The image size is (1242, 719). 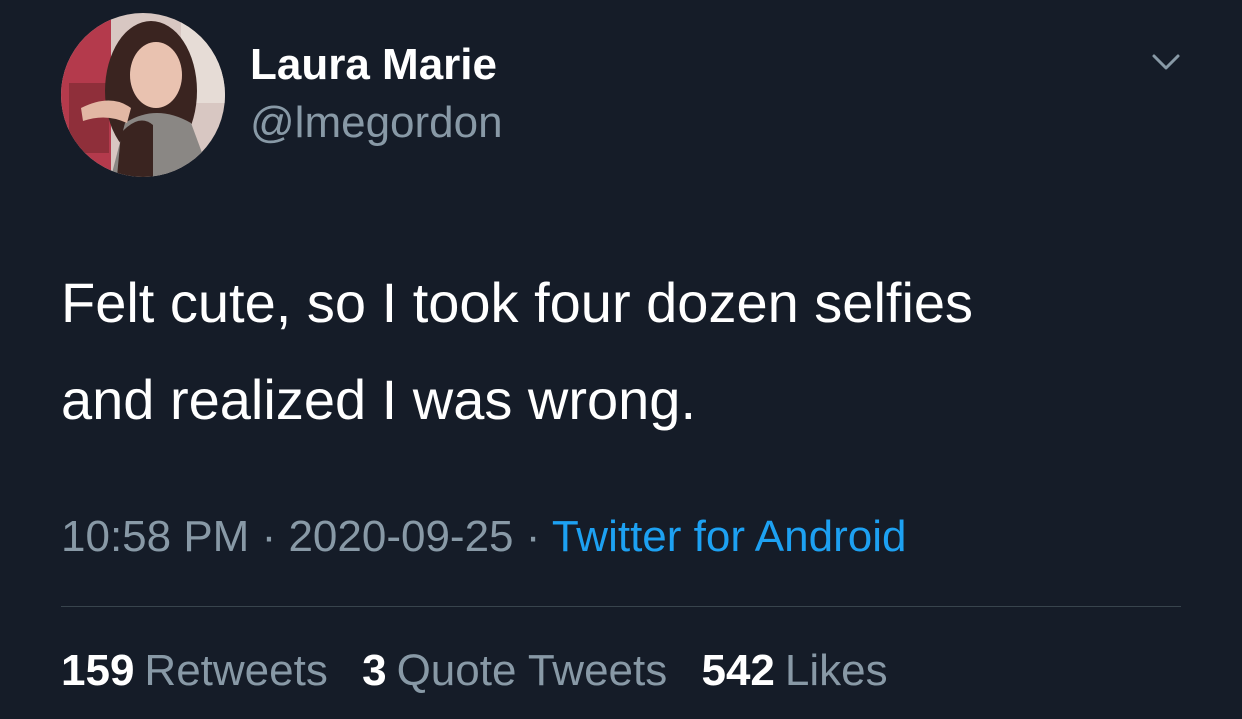 I want to click on quote-tweets-label: Quote Tweets, so click(x=532, y=670).